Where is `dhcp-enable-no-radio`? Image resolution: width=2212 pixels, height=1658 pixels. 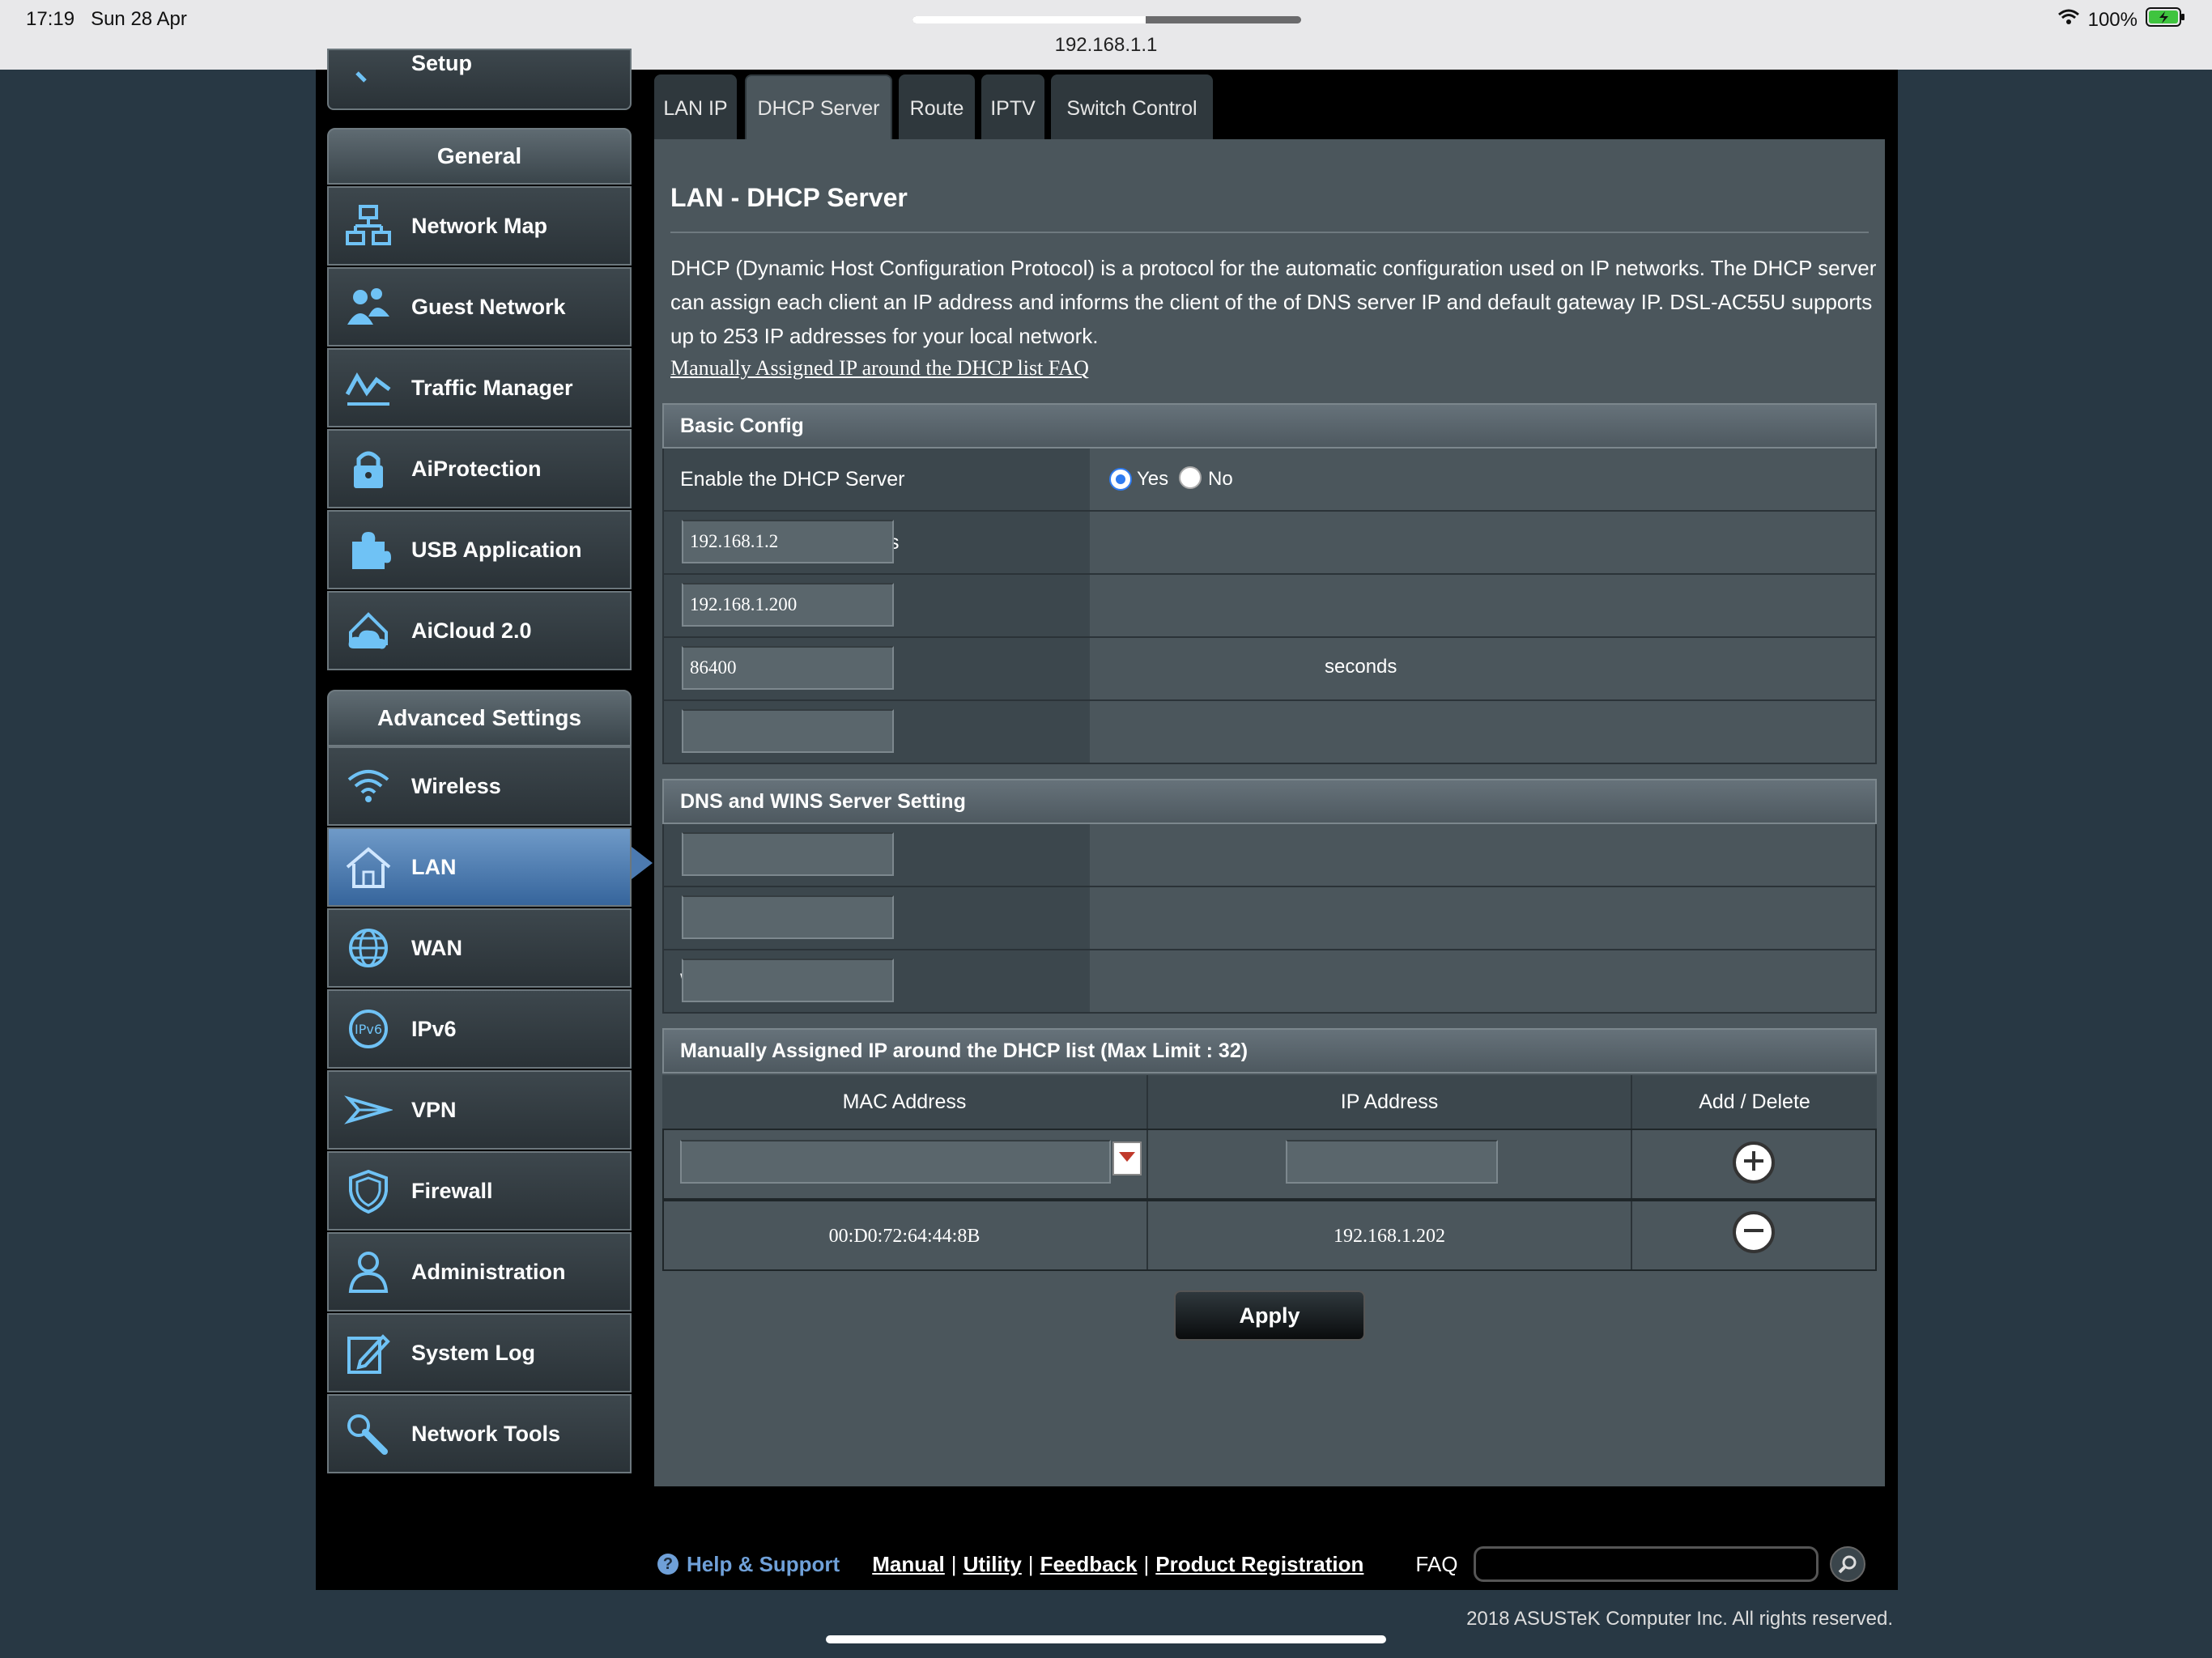
dhcp-enable-no-radio is located at coordinates (1190, 477).